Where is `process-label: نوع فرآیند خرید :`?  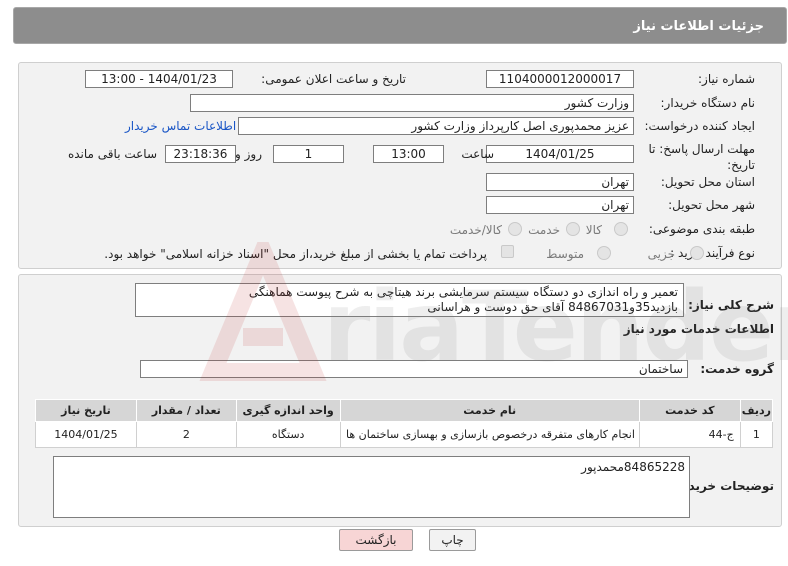 process-label: نوع فرآیند خرید : is located at coordinates (712, 253).